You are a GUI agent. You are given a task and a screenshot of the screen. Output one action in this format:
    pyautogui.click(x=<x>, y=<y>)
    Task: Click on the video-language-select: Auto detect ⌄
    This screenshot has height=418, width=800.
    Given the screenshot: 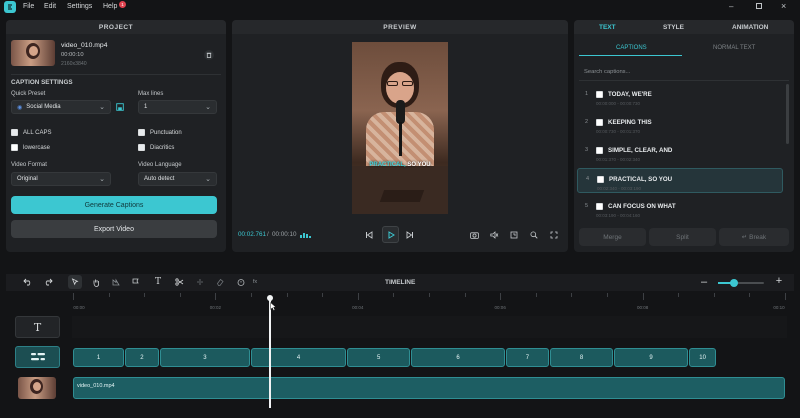 What is the action you would take?
    pyautogui.click(x=177, y=179)
    